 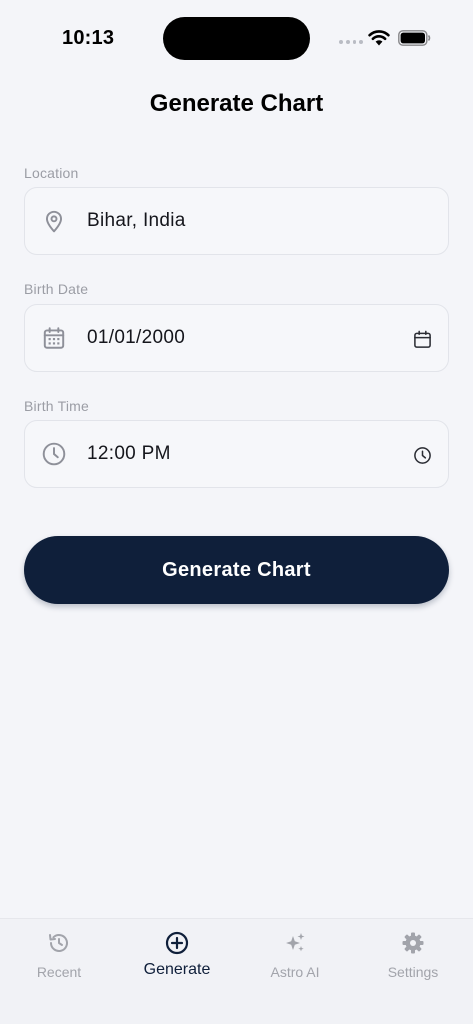 What do you see at coordinates (413, 959) in the screenshot?
I see `tab-settings: Settings` at bounding box center [413, 959].